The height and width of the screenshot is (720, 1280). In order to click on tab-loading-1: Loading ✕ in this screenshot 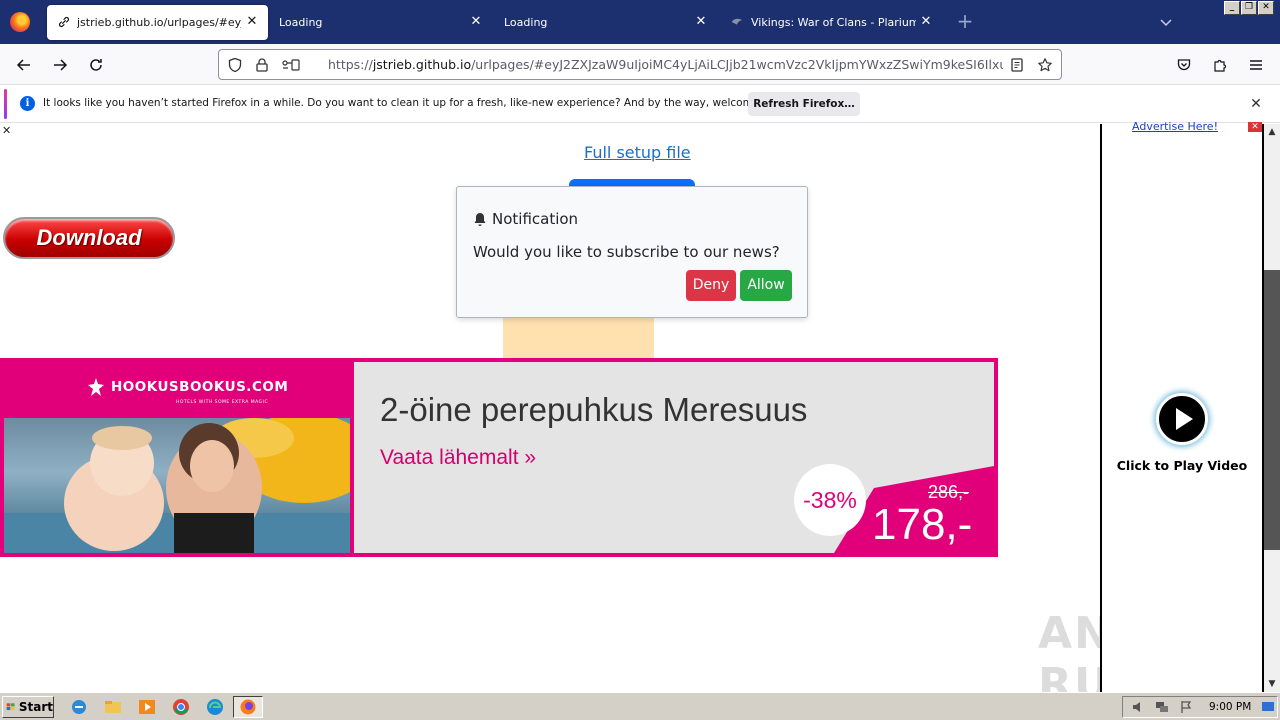, I will do `click(381, 22)`.